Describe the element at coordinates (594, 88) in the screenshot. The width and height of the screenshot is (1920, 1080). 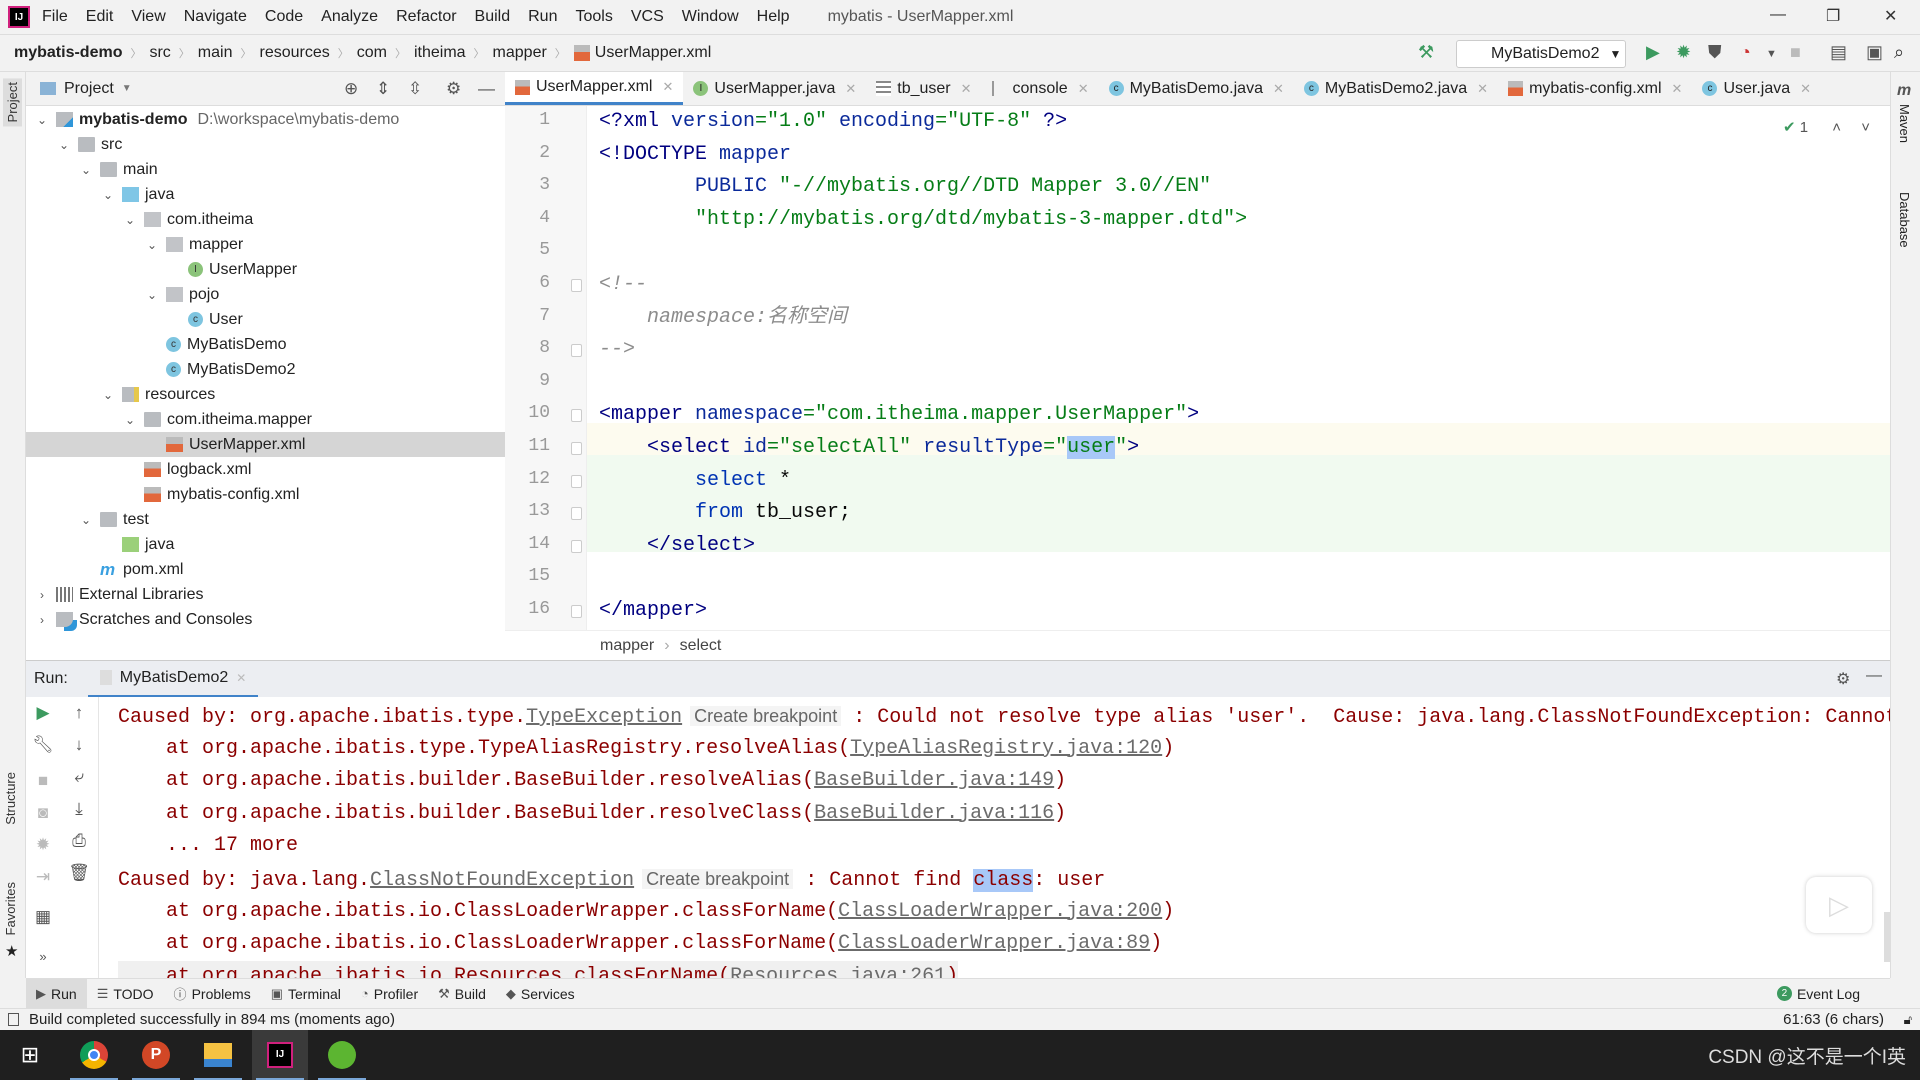
I see `tab-usermapper-xml: UserMapper.xml ✕` at that location.